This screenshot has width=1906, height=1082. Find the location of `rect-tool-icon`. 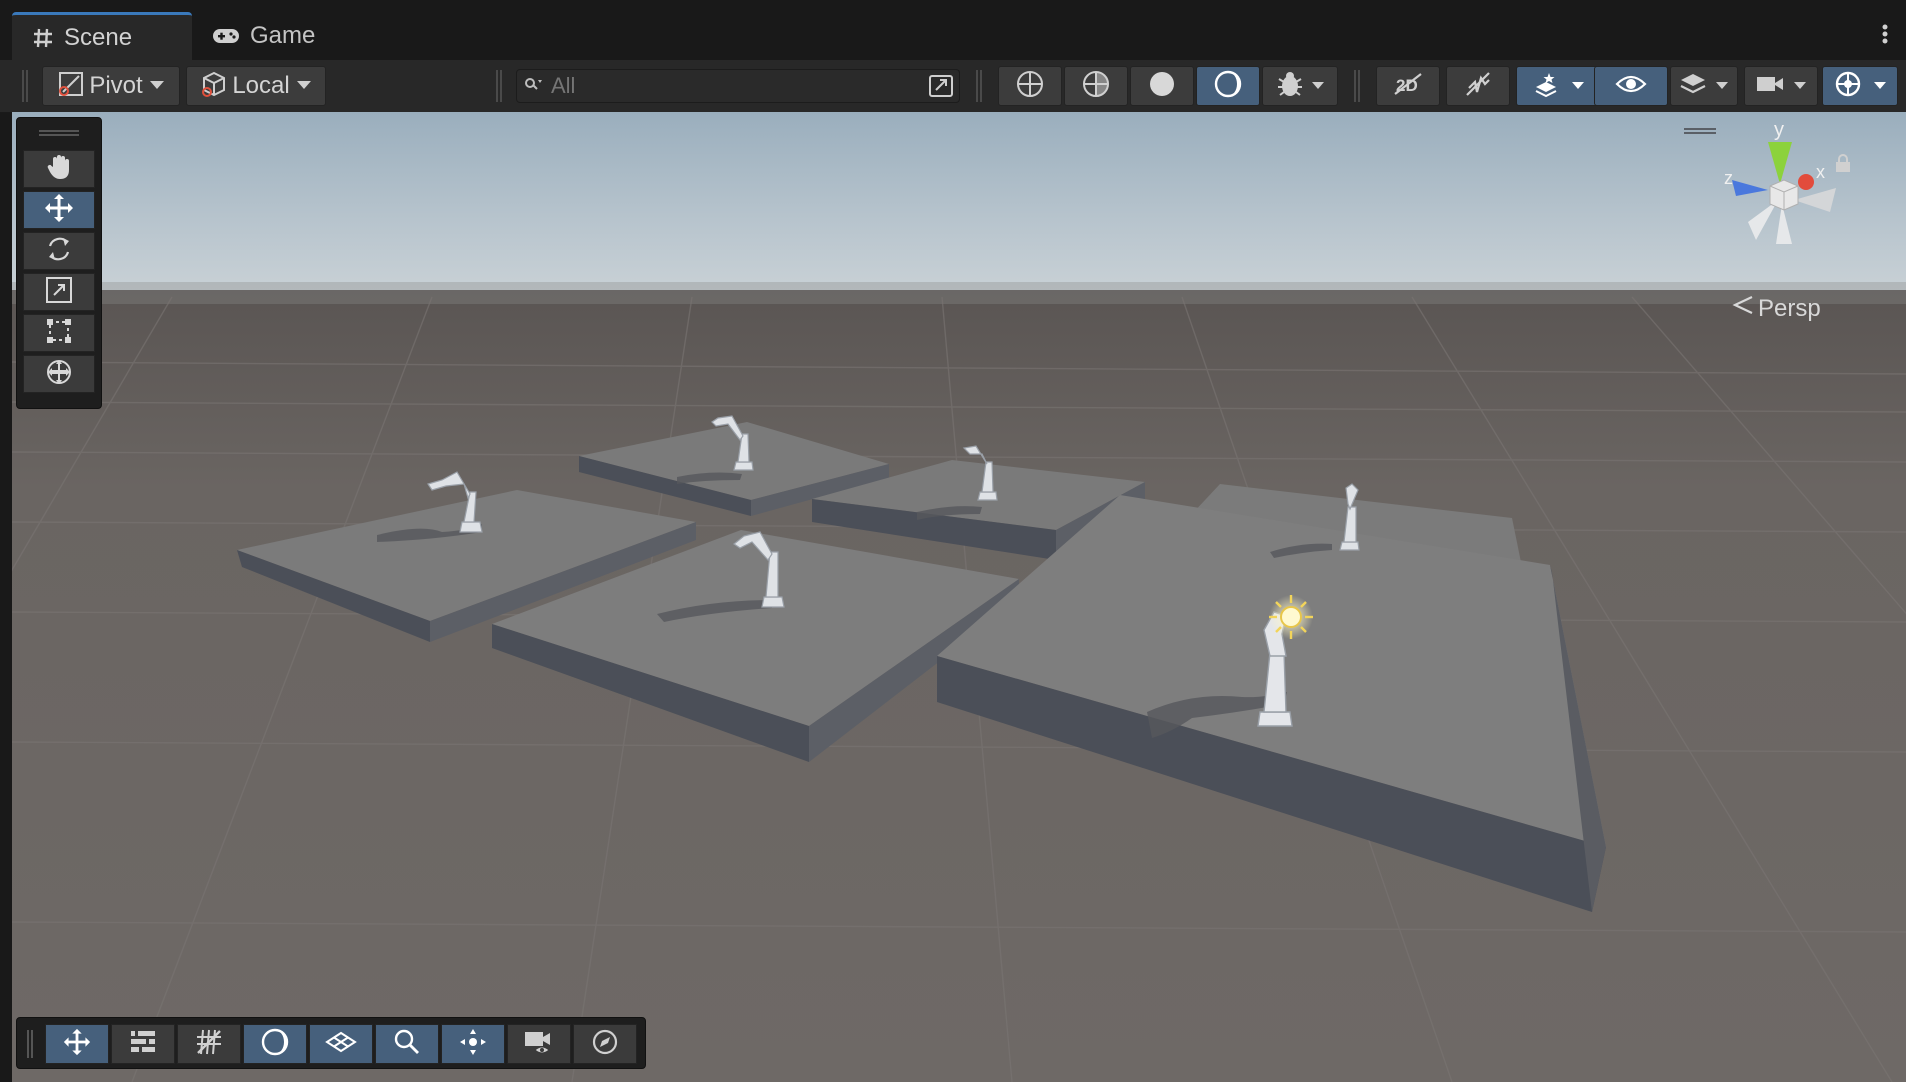

rect-tool-icon is located at coordinates (59, 333).